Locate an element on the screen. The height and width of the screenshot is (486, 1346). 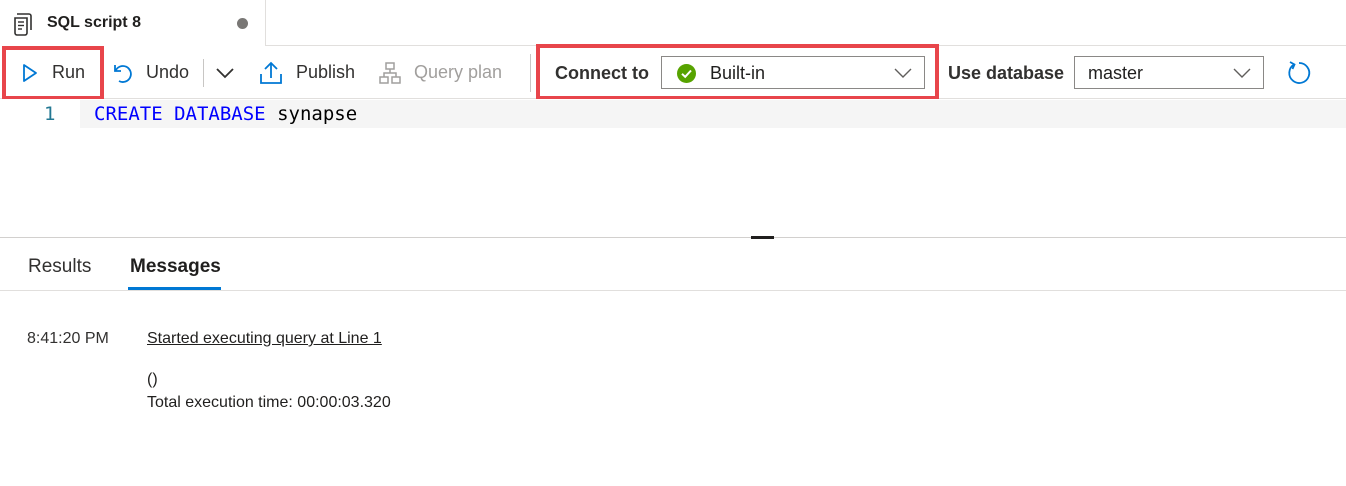
refresh-icon is located at coordinates (1299, 73).